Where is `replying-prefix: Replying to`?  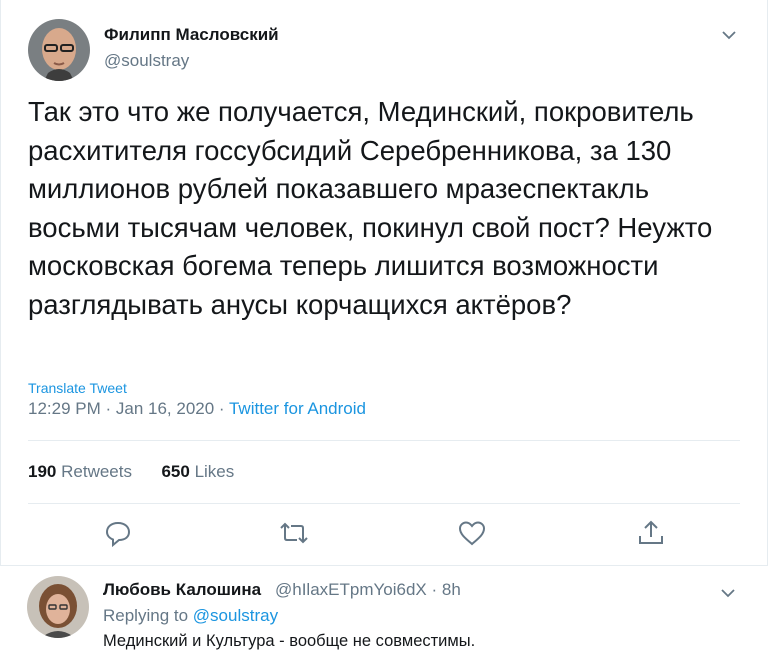 replying-prefix: Replying to is located at coordinates (148, 615).